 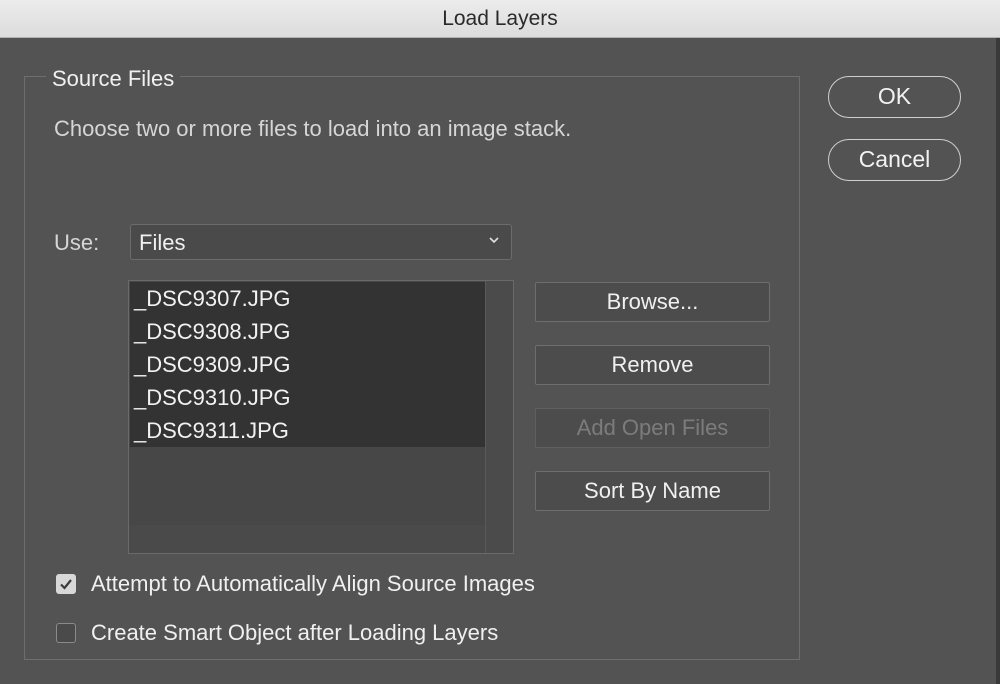 I want to click on checkmark-icon, so click(x=66, y=584).